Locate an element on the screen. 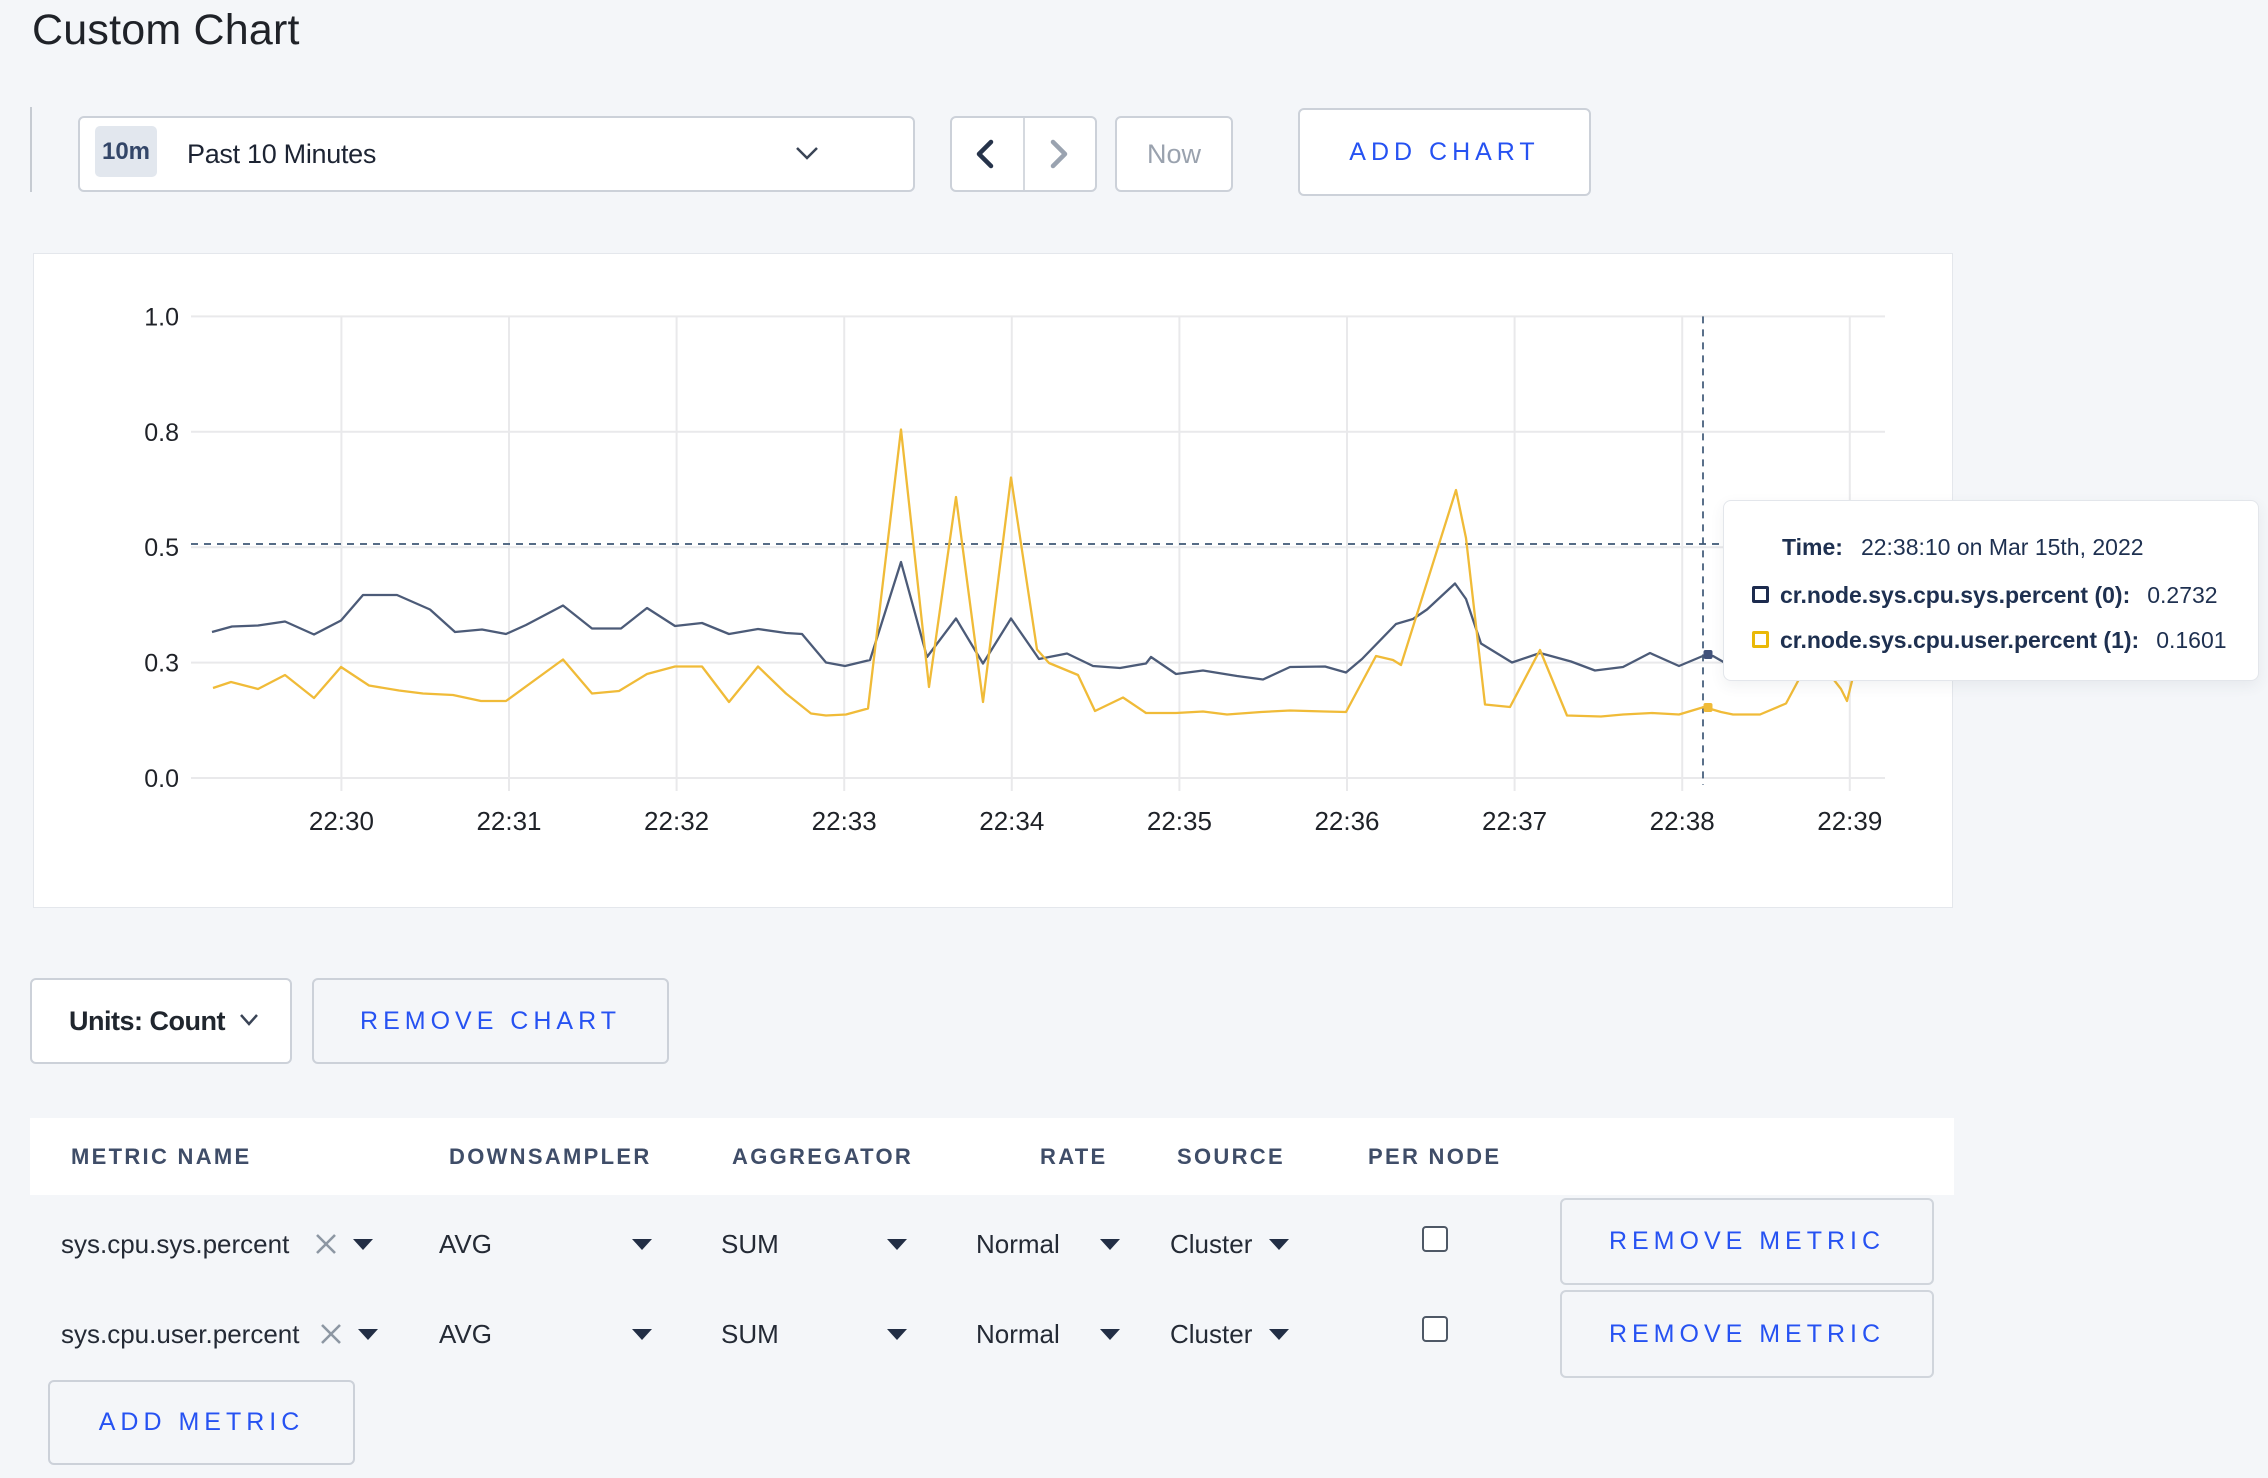  svg-text: 22:30 is located at coordinates (341, 821).